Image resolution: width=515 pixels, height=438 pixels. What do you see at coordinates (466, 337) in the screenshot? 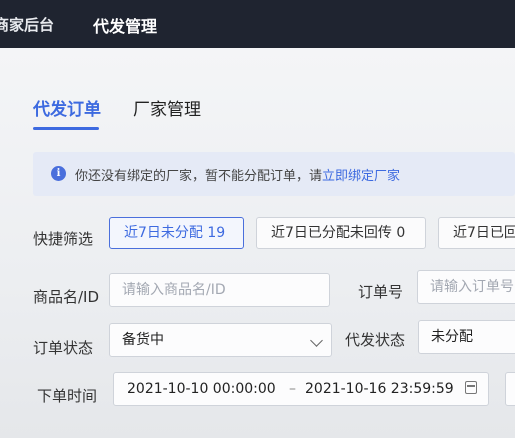
I see `dropship-status-select: 未分配` at bounding box center [466, 337].